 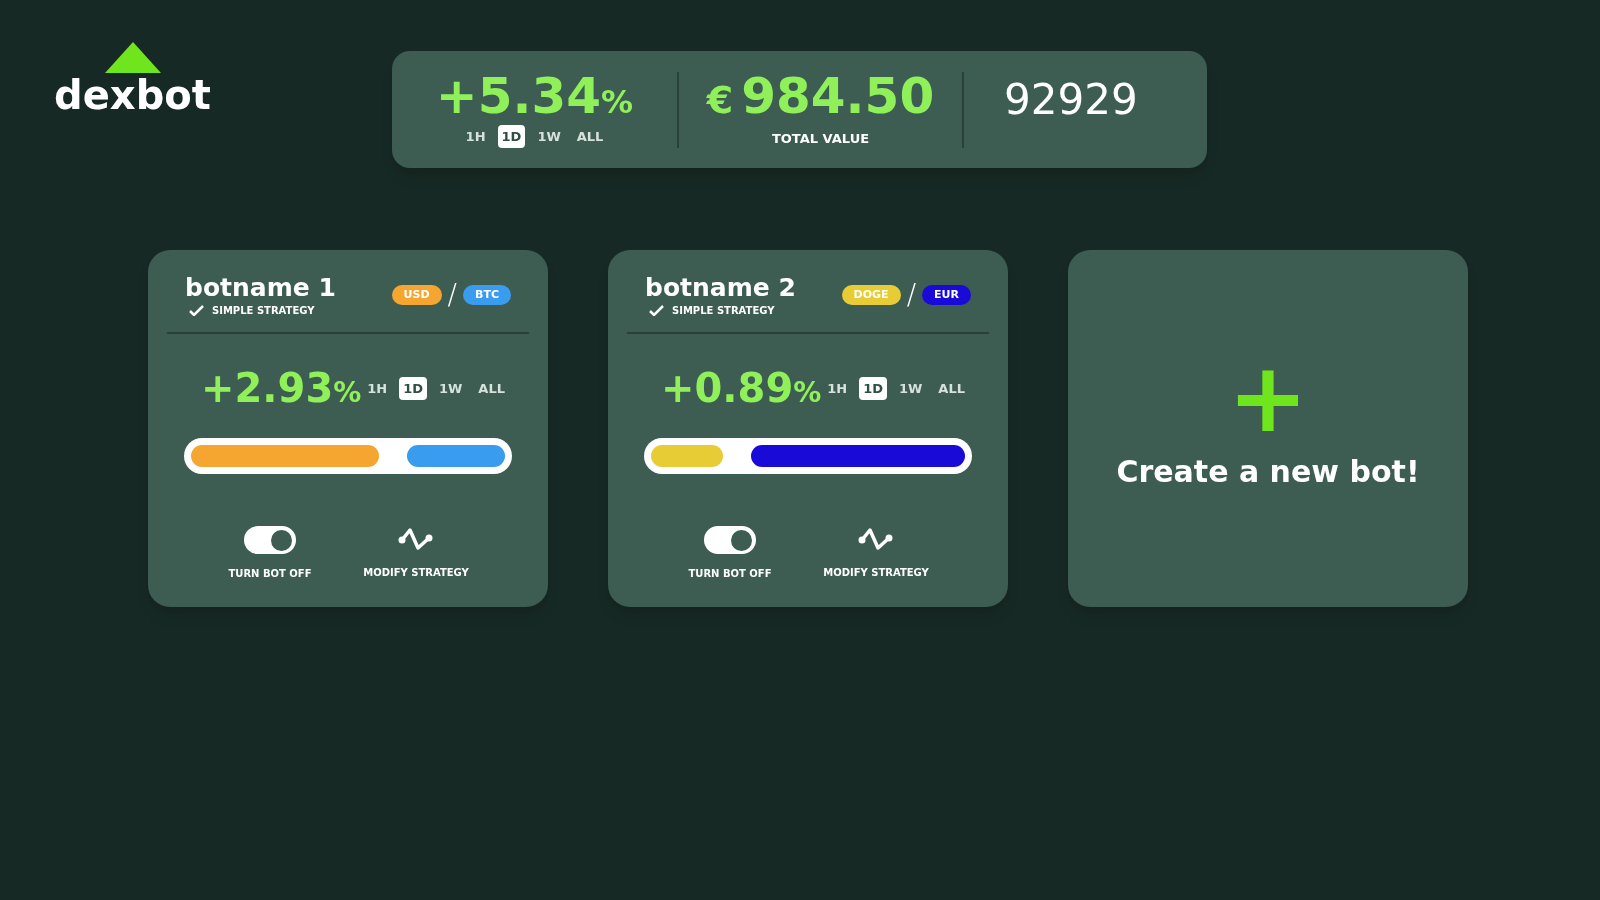 What do you see at coordinates (838, 95) in the screenshot?
I see `total-value: 984.50` at bounding box center [838, 95].